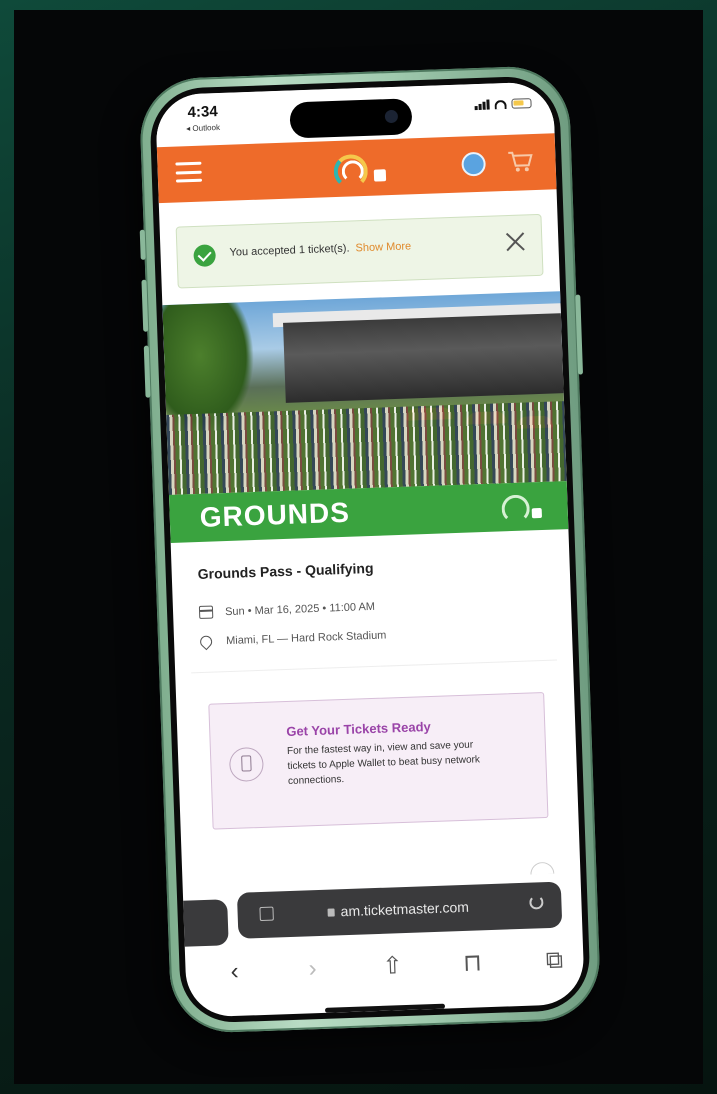  I want to click on category-label: GROUNDS, so click(275, 514).